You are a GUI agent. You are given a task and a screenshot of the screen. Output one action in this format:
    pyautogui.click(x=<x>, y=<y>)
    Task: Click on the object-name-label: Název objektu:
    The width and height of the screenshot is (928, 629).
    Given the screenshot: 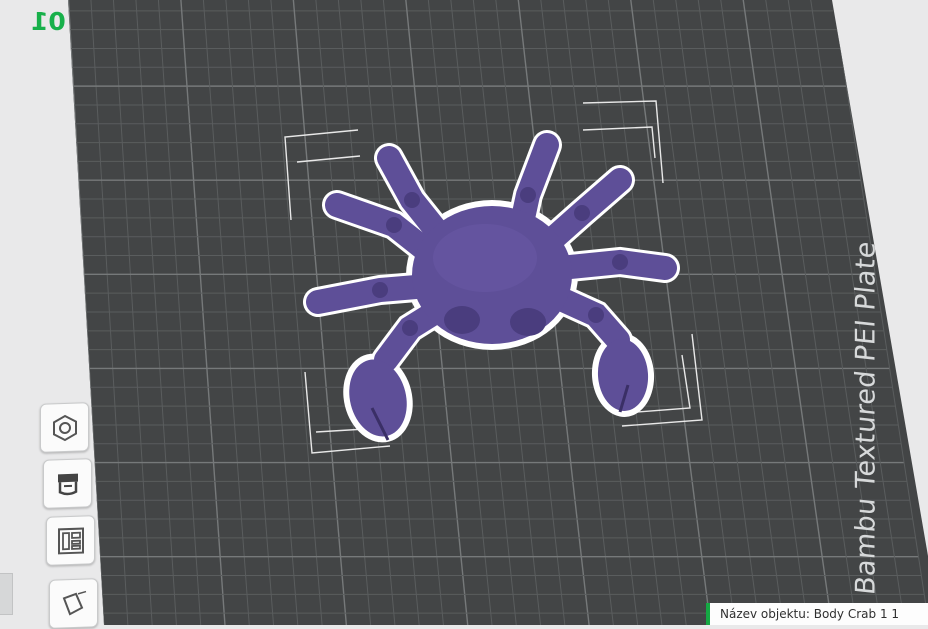 What is the action you would take?
    pyautogui.click(x=765, y=614)
    